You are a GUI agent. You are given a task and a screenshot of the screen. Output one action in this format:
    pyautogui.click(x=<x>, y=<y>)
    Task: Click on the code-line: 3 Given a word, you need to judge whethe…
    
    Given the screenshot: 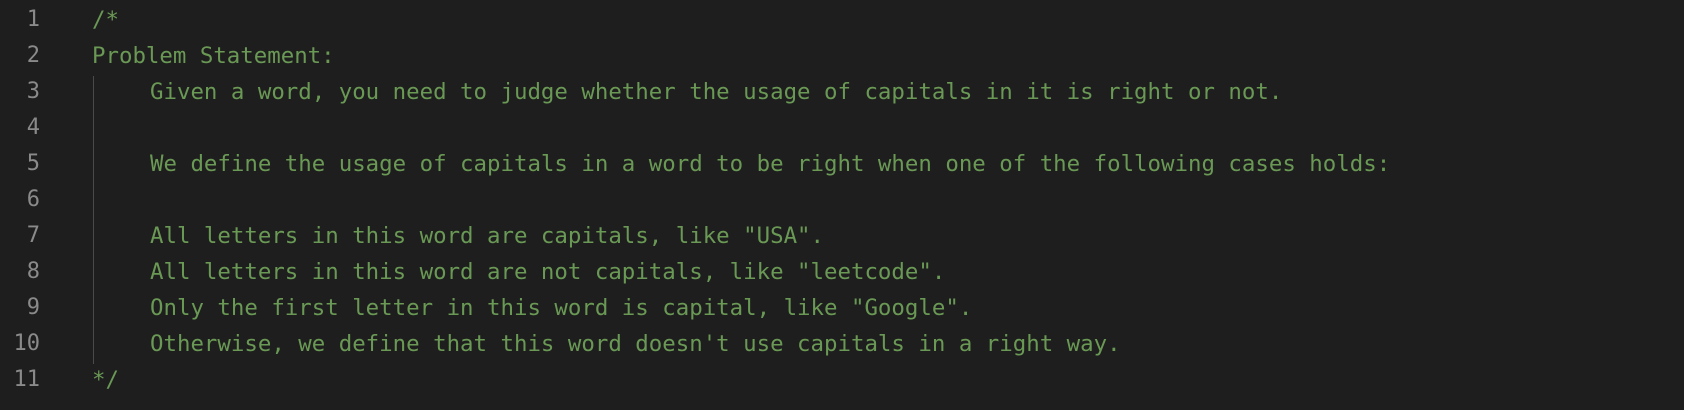 What is the action you would take?
    pyautogui.click(x=842, y=90)
    